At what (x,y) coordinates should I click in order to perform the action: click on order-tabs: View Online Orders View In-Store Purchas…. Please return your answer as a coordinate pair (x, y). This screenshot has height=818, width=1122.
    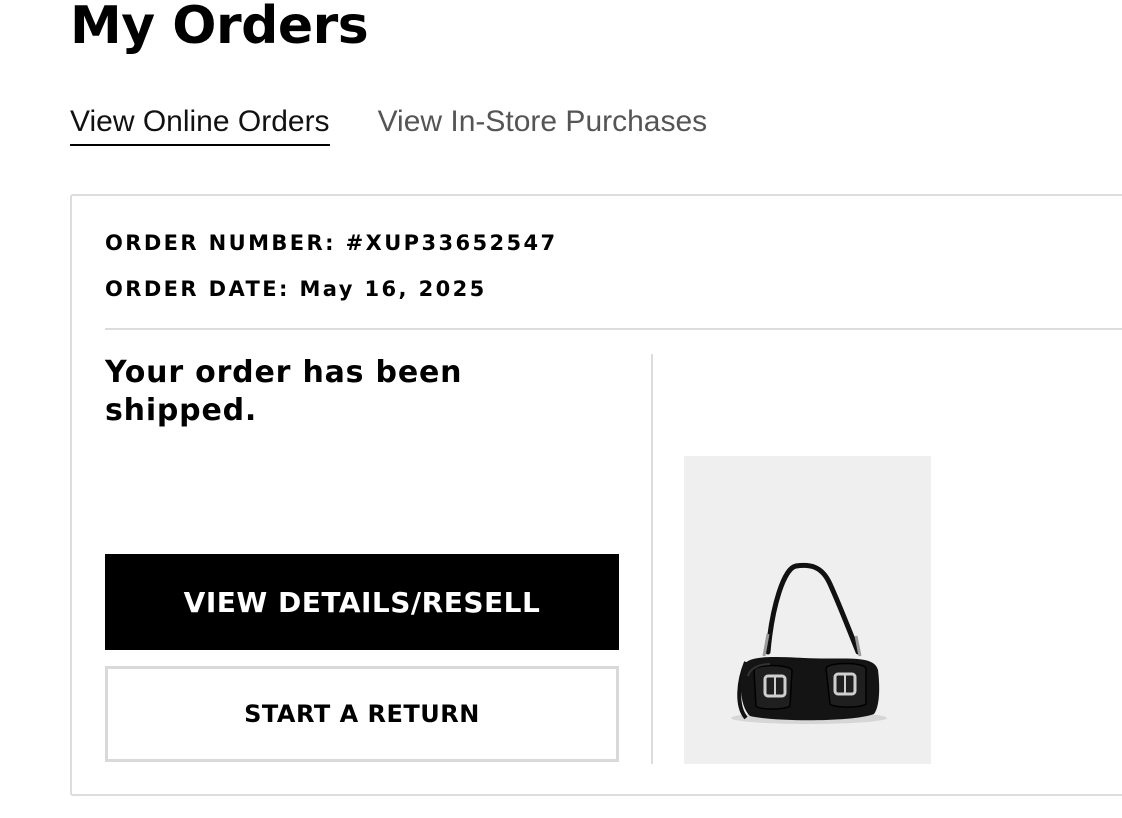
    Looking at the image, I should click on (388, 124).